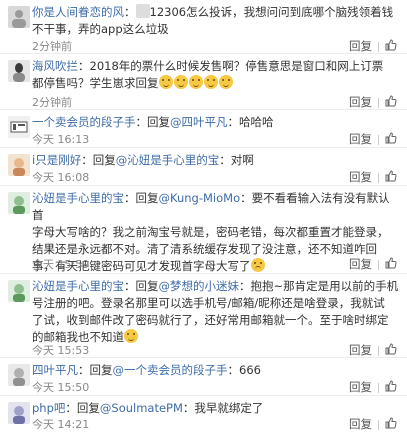 Image resolution: width=407 pixels, height=432 pixels. I want to click on comment-text-line: ：666, so click(244, 370).